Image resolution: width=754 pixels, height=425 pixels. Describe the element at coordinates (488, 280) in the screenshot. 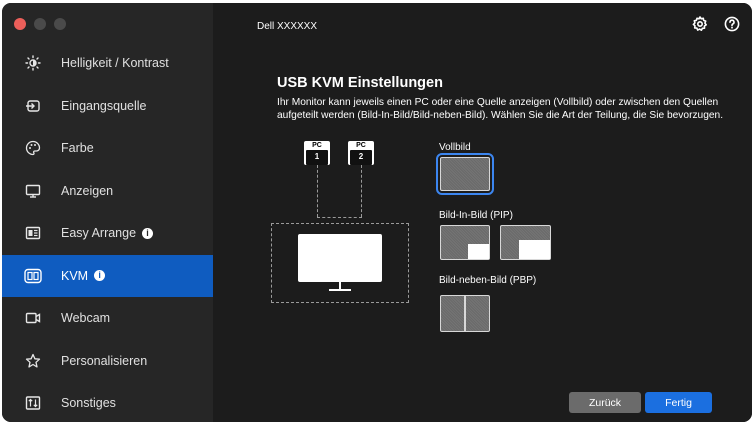

I see `option-pbp-label: Bild-neben-Bild (PBP)` at that location.